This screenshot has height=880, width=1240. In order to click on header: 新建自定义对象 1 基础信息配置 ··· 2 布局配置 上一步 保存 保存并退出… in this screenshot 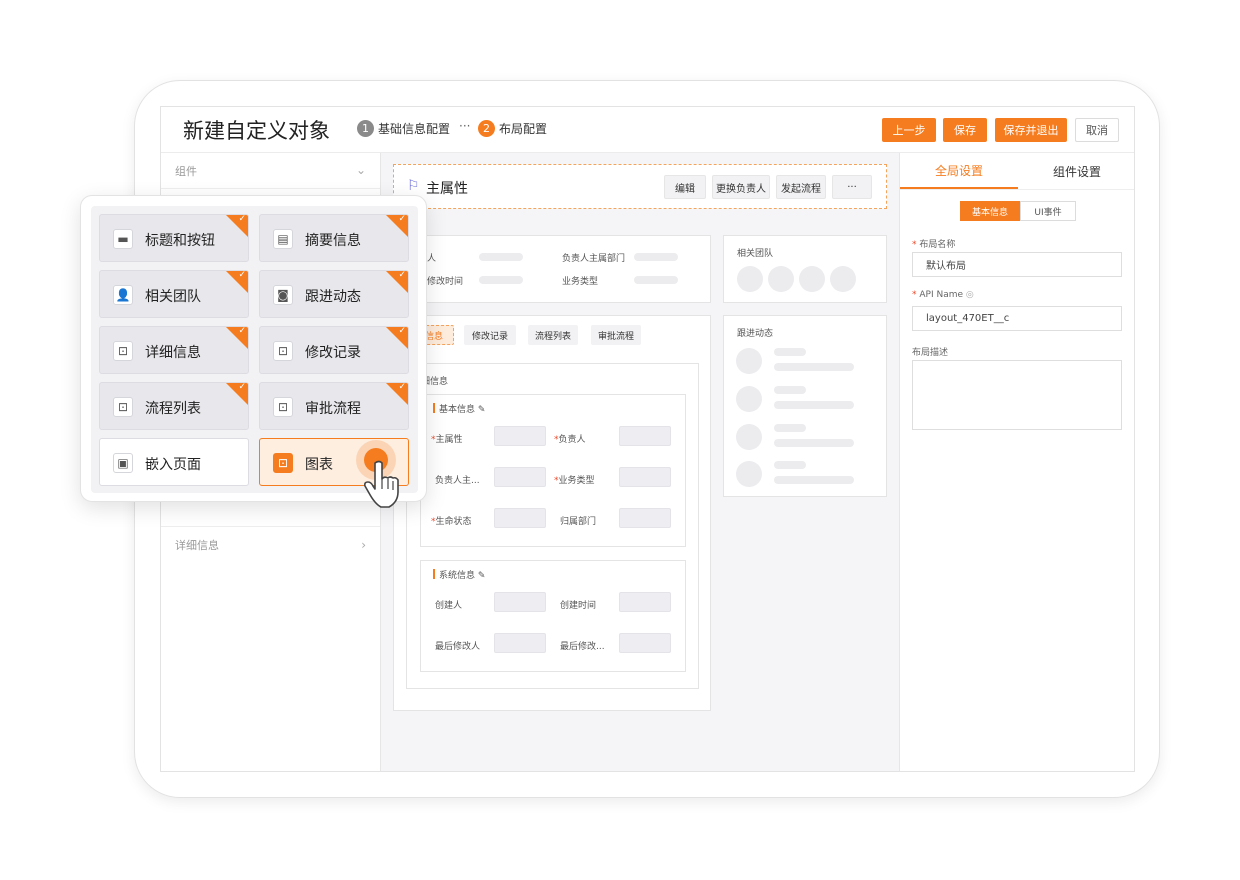, I will do `click(647, 130)`.